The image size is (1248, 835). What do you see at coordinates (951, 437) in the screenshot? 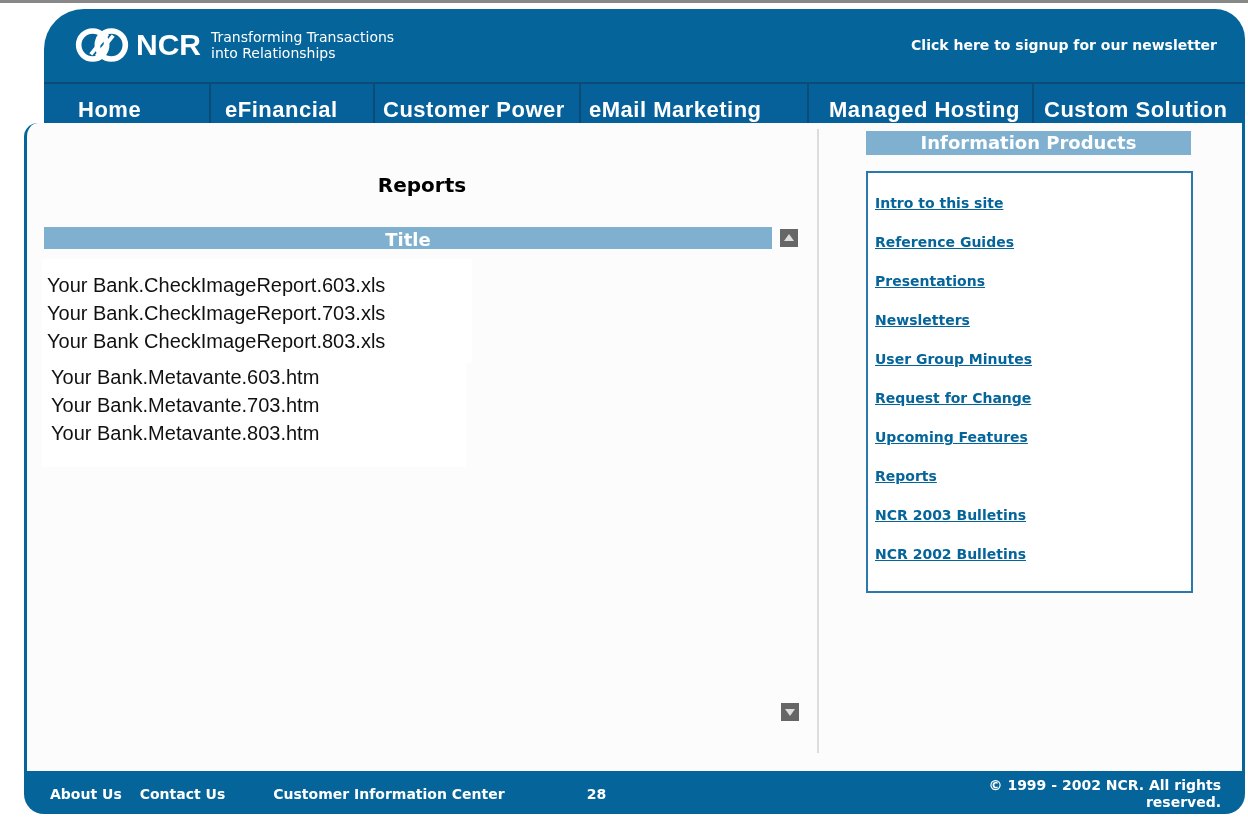
I see `sidebar-link: Upcoming Features` at bounding box center [951, 437].